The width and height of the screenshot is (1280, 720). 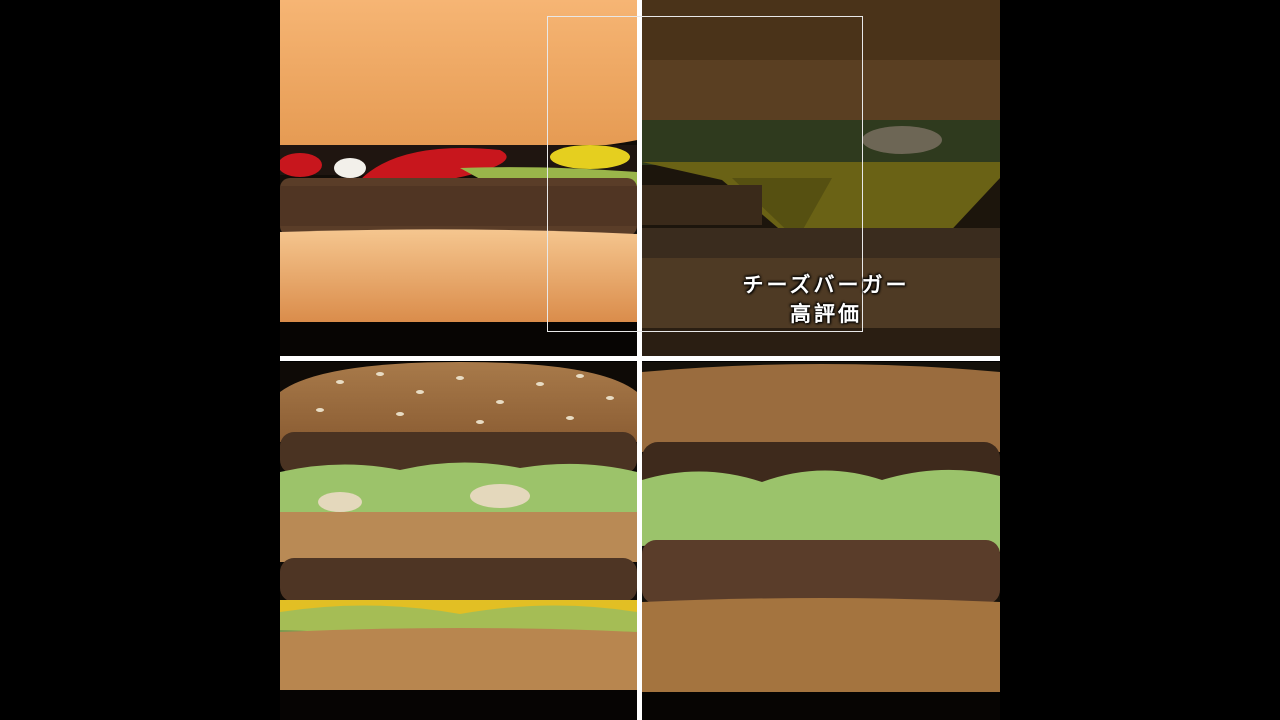 I want to click on caption: チーズバーガー 高評価, so click(x=826, y=300).